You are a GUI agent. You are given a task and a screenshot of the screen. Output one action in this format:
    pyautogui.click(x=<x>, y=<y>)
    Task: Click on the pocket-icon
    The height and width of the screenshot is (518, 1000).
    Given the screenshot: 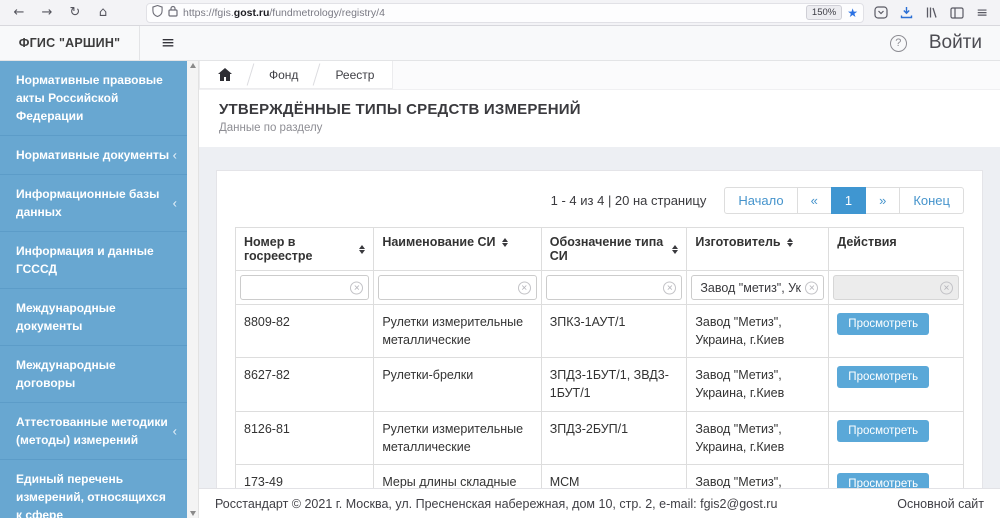 What is the action you would take?
    pyautogui.click(x=881, y=12)
    